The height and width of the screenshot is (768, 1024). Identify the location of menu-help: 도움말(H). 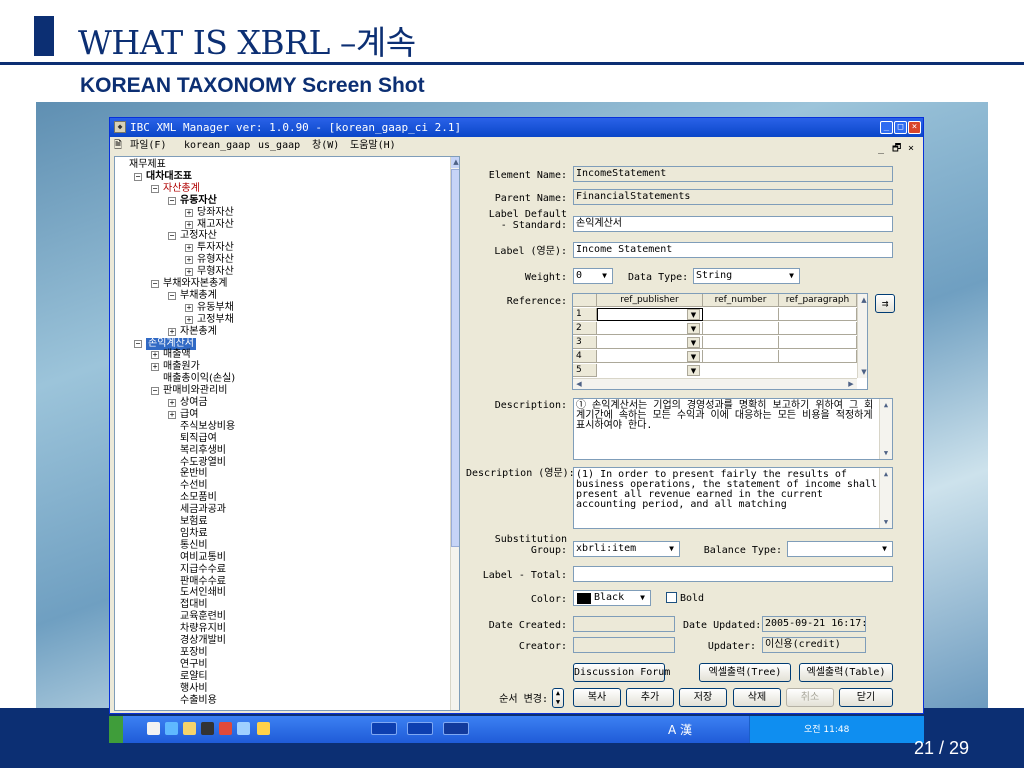
(373, 146).